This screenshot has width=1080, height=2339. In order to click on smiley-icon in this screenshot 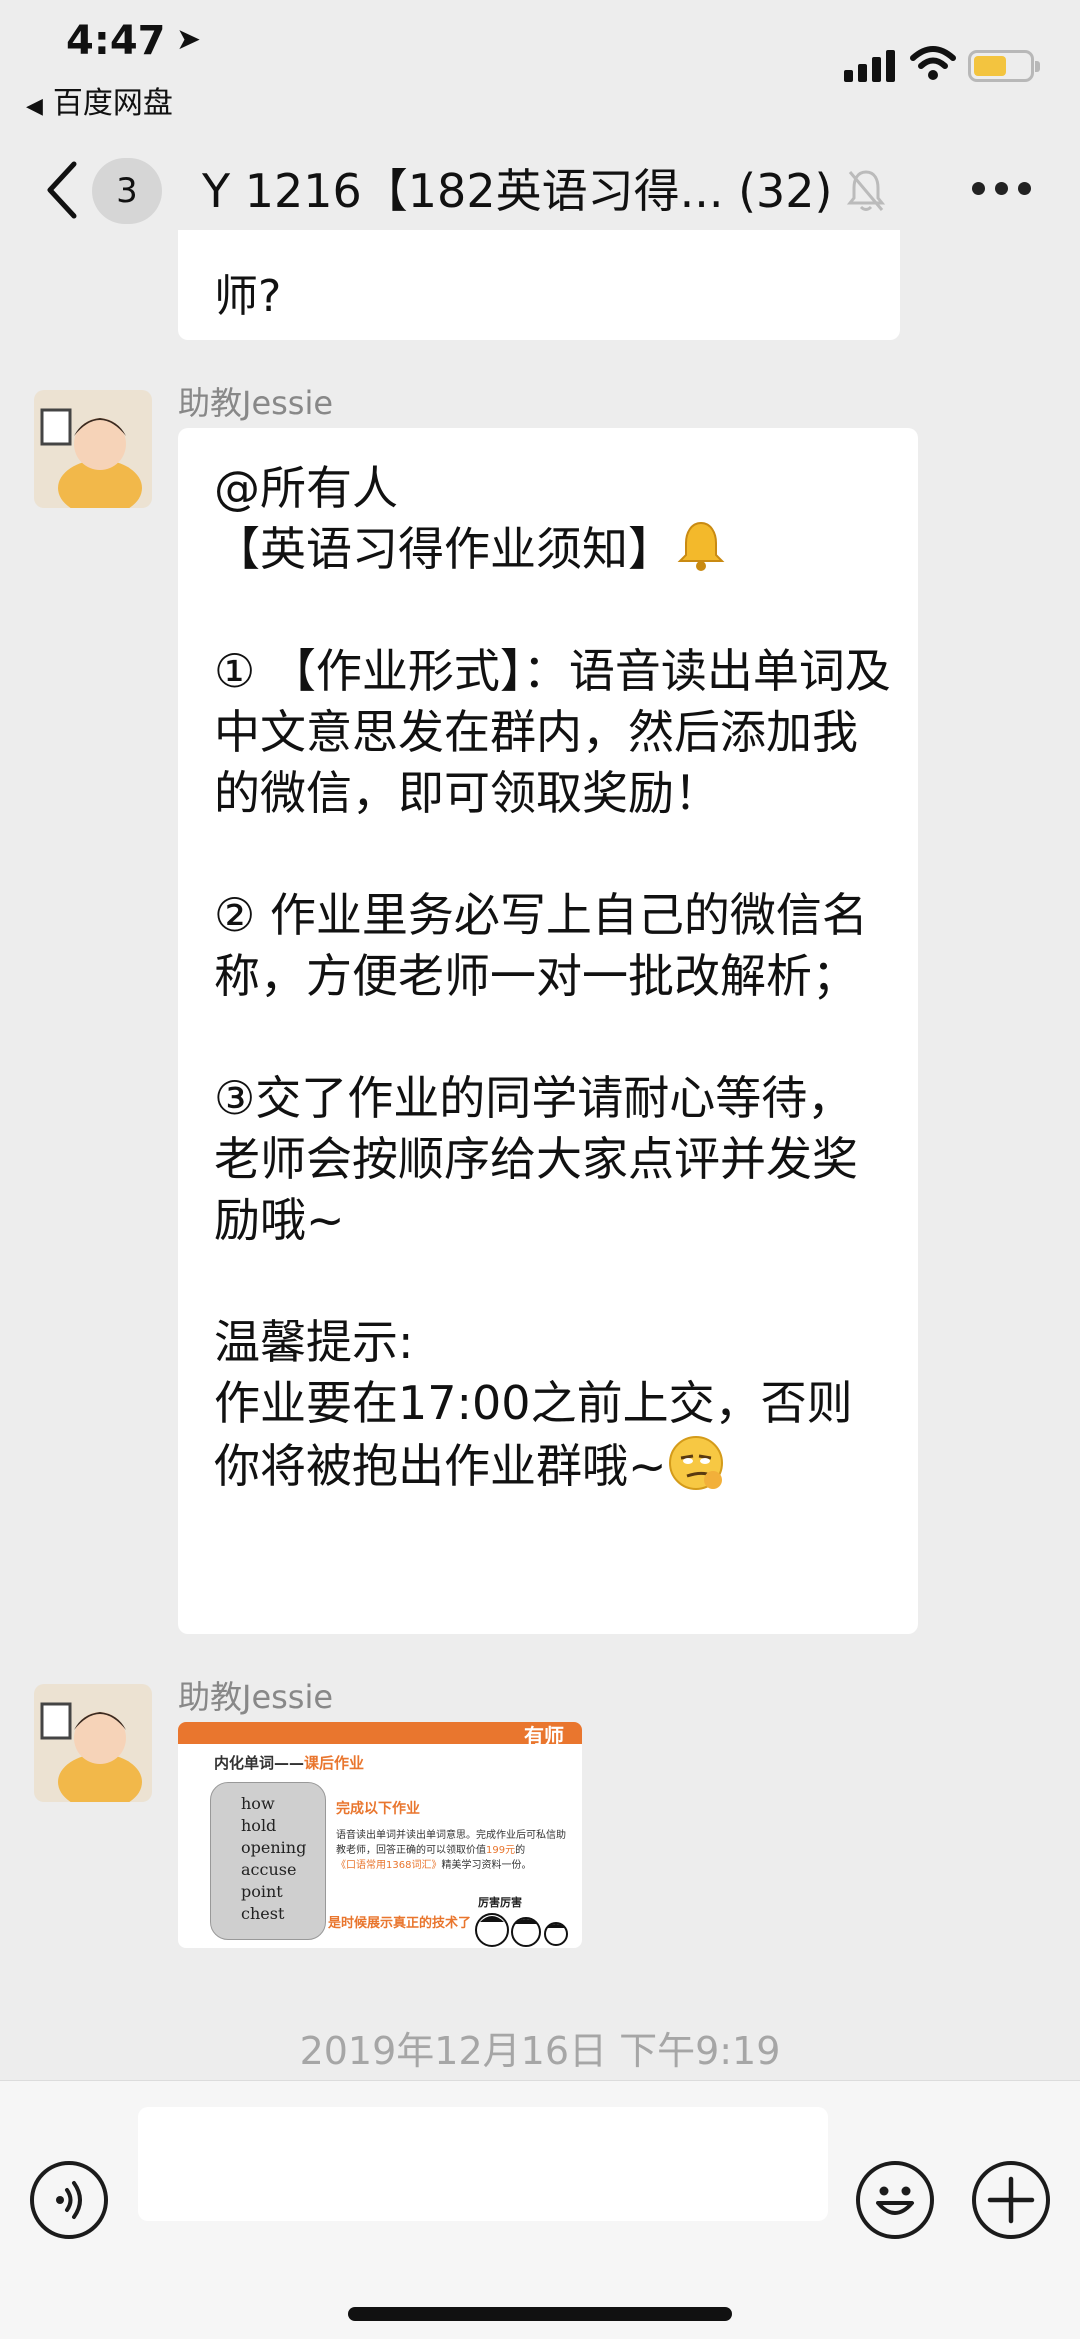, I will do `click(895, 2200)`.